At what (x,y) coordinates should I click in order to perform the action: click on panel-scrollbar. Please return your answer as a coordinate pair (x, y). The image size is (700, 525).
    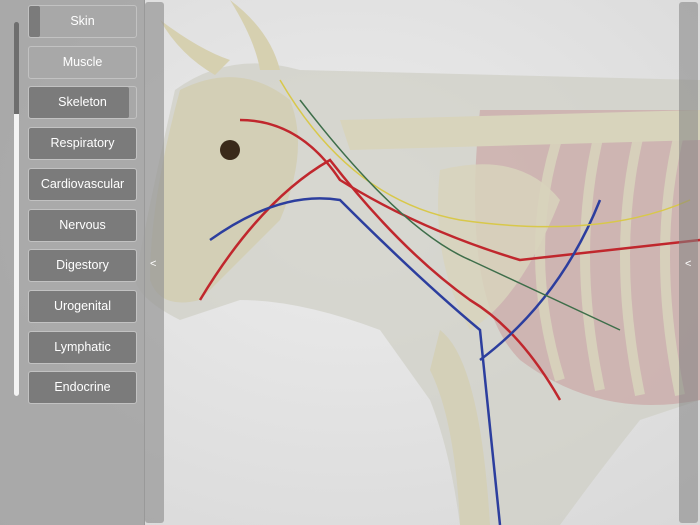
    Looking at the image, I should click on (16, 209).